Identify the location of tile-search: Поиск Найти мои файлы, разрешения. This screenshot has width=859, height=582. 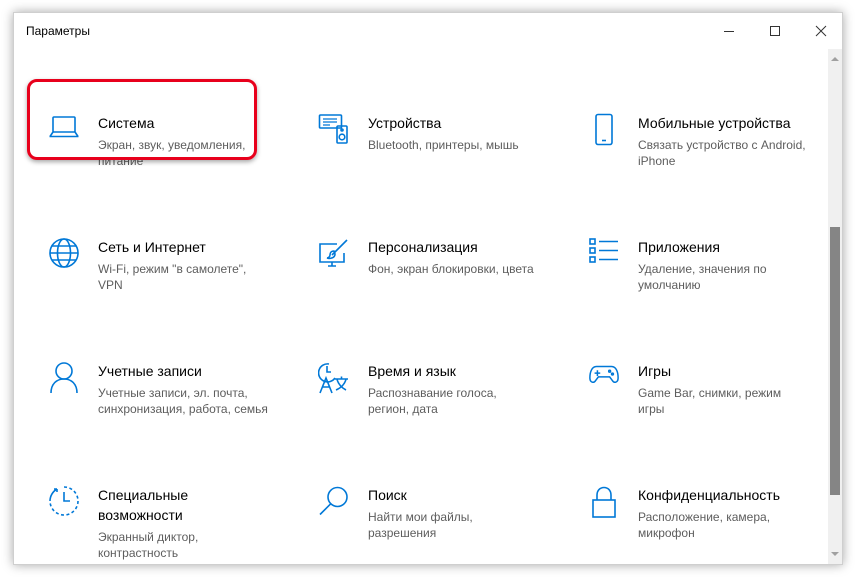
(443, 524).